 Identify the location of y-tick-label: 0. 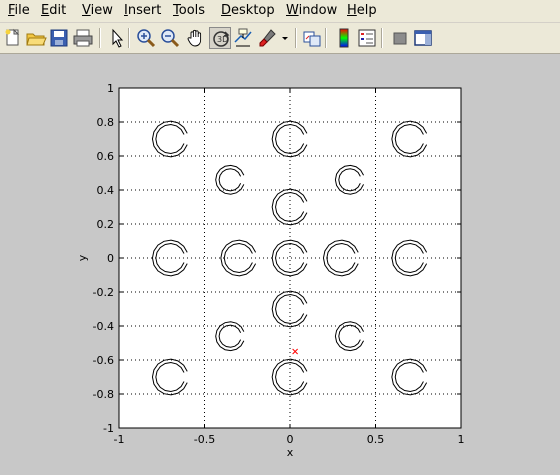
(110, 258).